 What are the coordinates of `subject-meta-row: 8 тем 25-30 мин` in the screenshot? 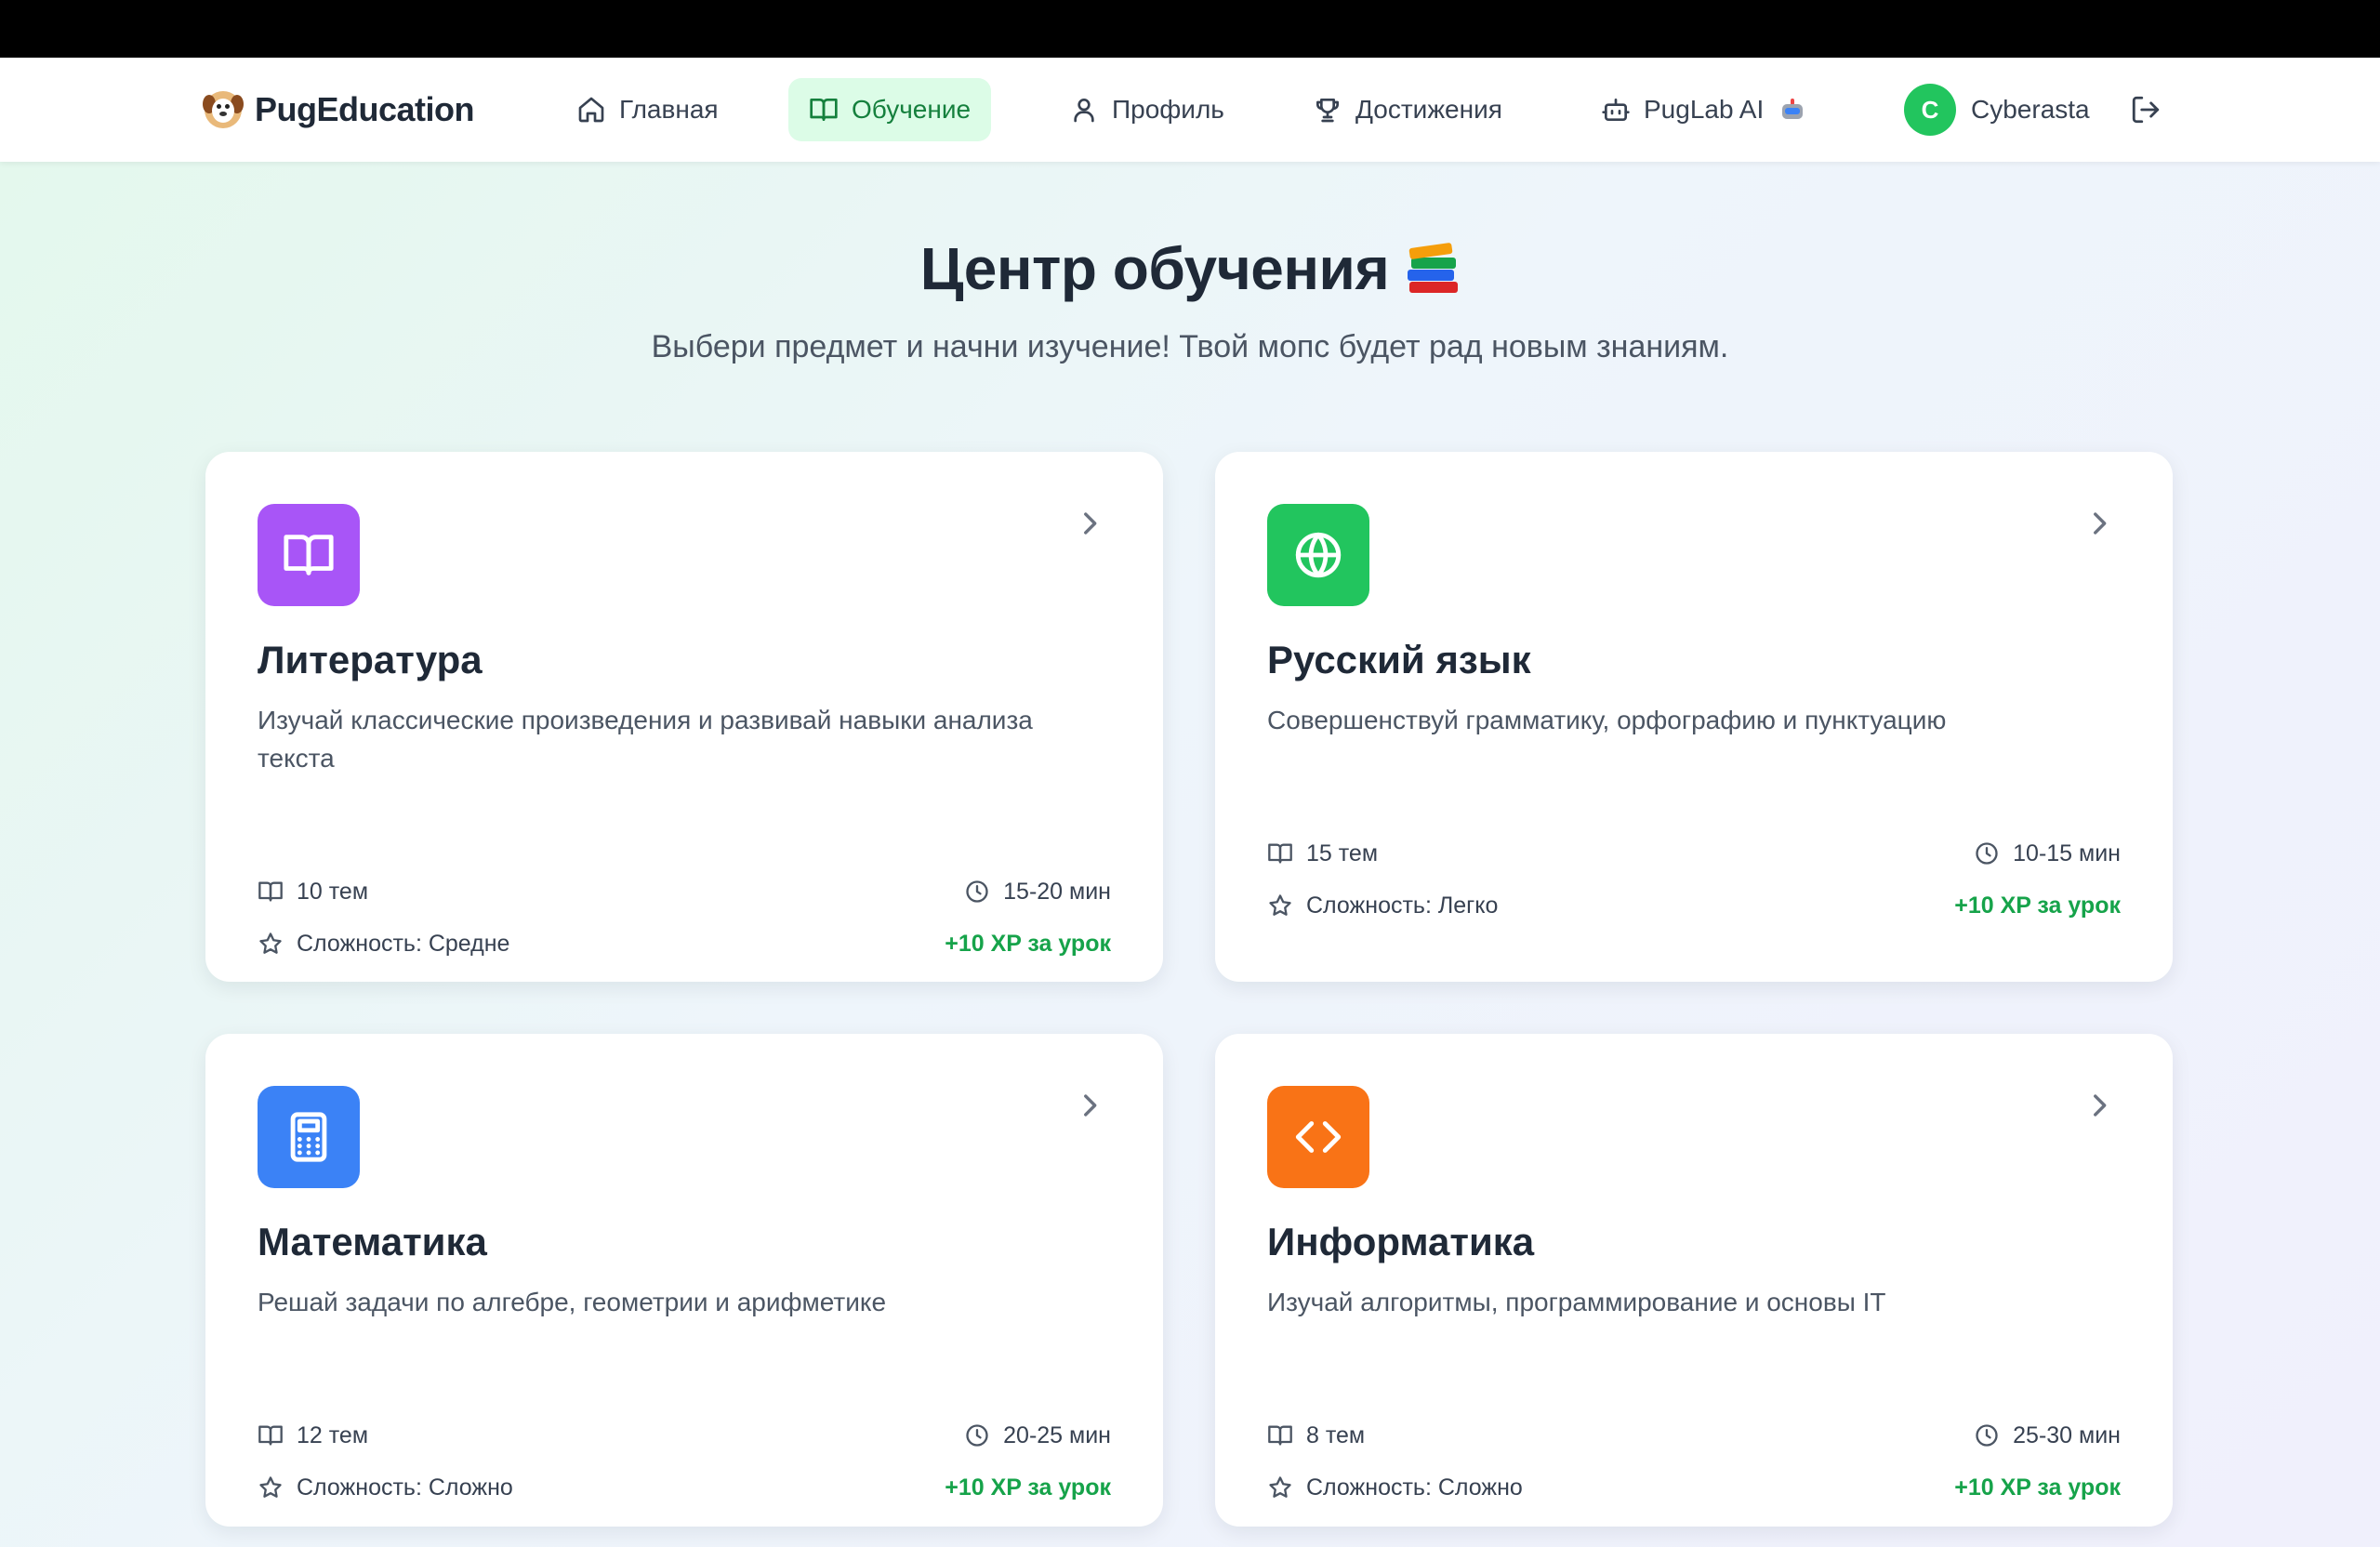 It's located at (1694, 1435).